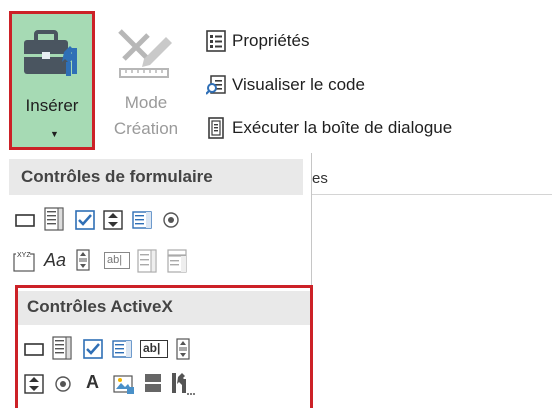  I want to click on view-code-icon, so click(216, 85).